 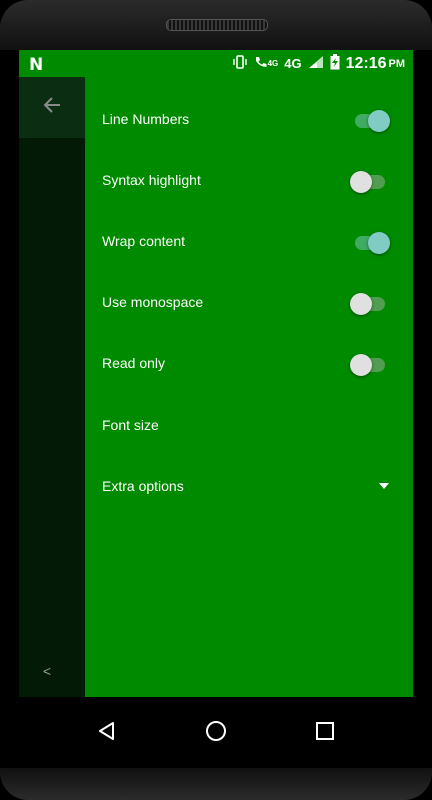 I want to click on syntax-highlight-switch, so click(x=367, y=181).